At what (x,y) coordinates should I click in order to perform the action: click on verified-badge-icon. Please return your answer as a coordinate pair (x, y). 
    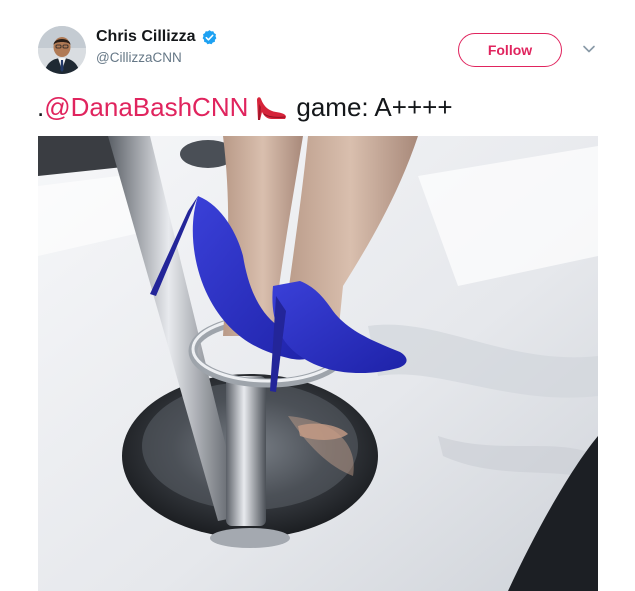
    Looking at the image, I should click on (209, 37).